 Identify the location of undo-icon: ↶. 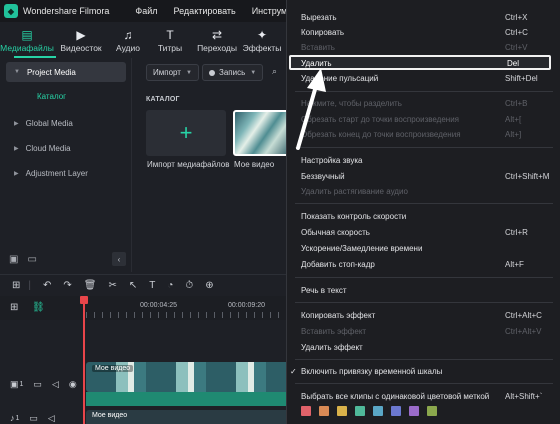
(47, 285).